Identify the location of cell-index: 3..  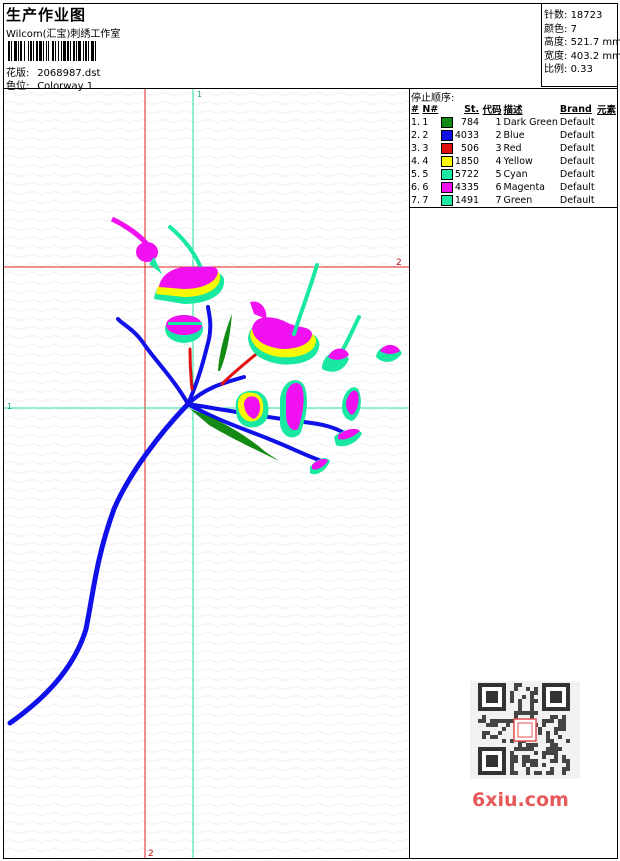
(416, 148).